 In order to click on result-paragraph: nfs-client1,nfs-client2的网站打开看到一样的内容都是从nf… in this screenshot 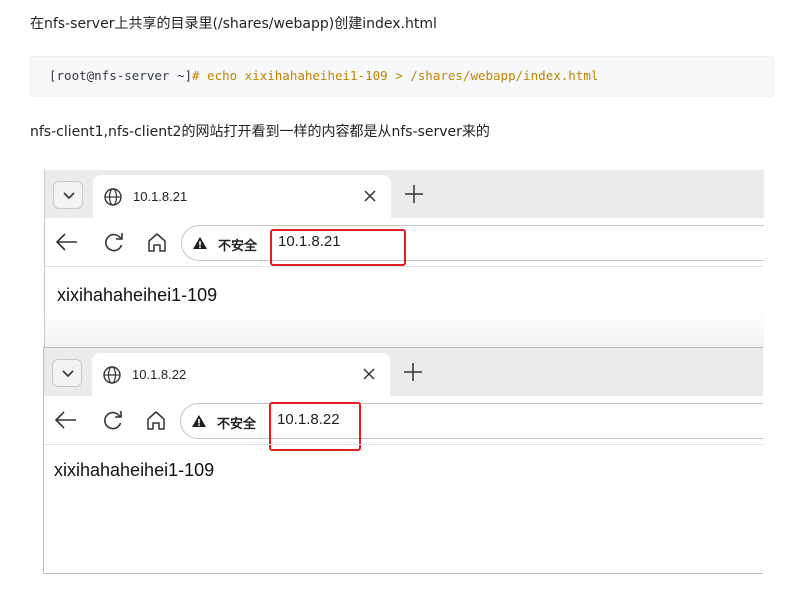, I will do `click(260, 132)`.